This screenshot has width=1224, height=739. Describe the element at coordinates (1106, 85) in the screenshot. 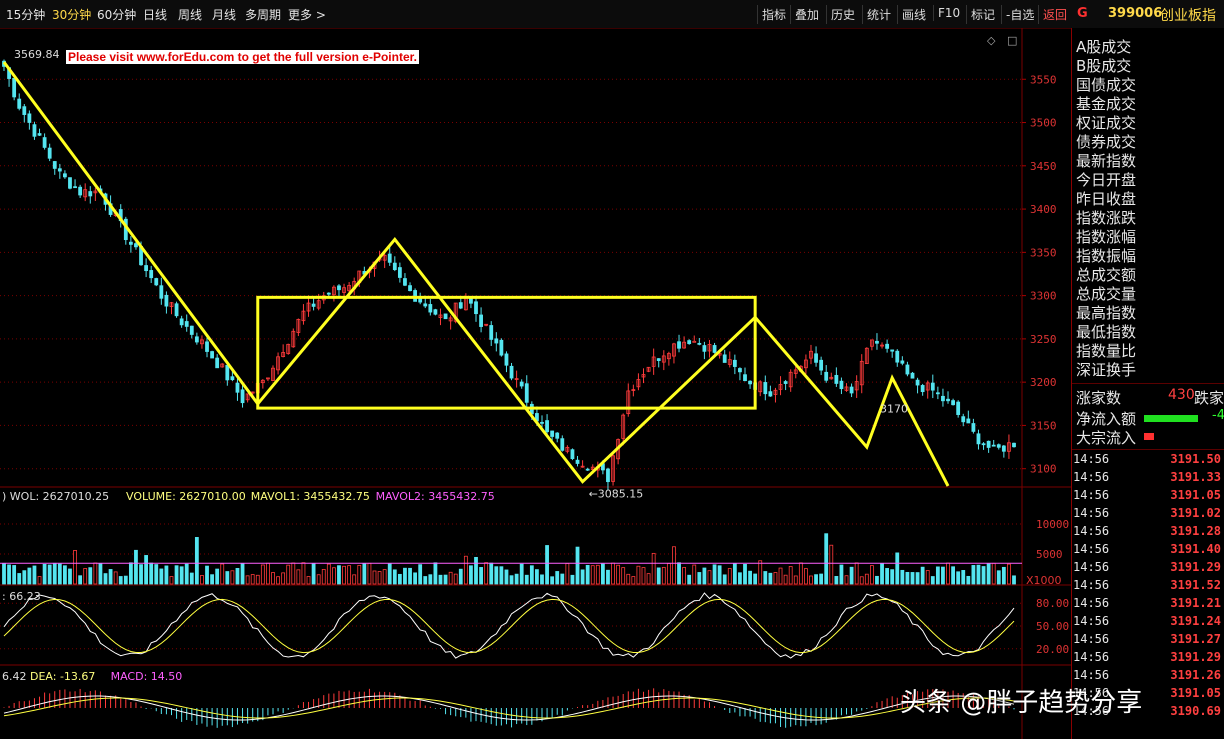

I see `side-menu-item: 国债成交` at that location.